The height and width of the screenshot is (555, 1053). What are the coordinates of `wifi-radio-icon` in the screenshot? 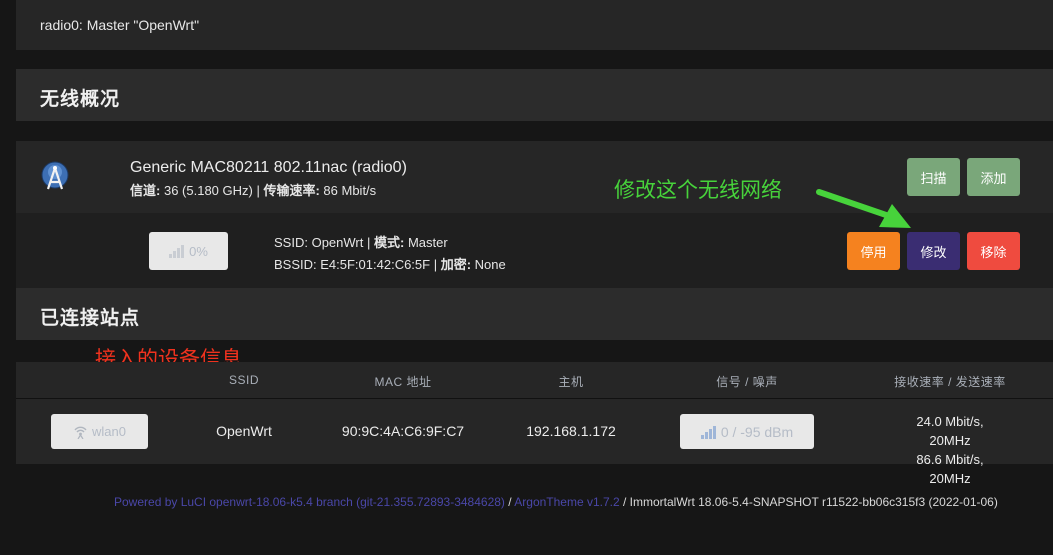 It's located at (55, 175).